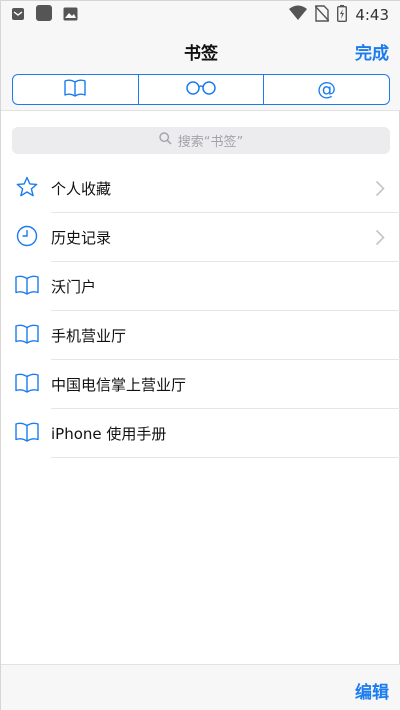 Image resolution: width=400 pixels, height=710 pixels. Describe the element at coordinates (27, 238) in the screenshot. I see `clock-icon` at that location.